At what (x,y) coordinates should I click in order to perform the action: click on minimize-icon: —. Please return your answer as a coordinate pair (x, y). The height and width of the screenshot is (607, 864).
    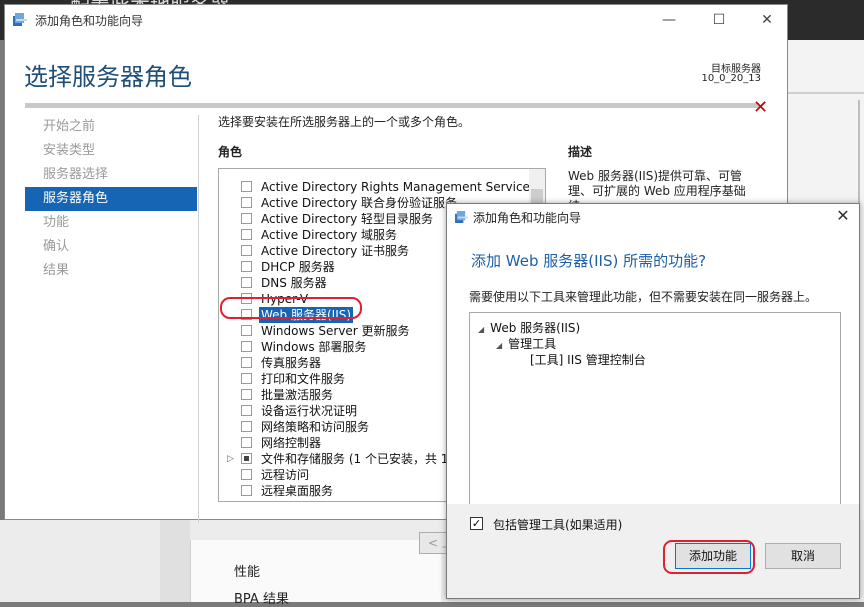
    Looking at the image, I should click on (669, 20).